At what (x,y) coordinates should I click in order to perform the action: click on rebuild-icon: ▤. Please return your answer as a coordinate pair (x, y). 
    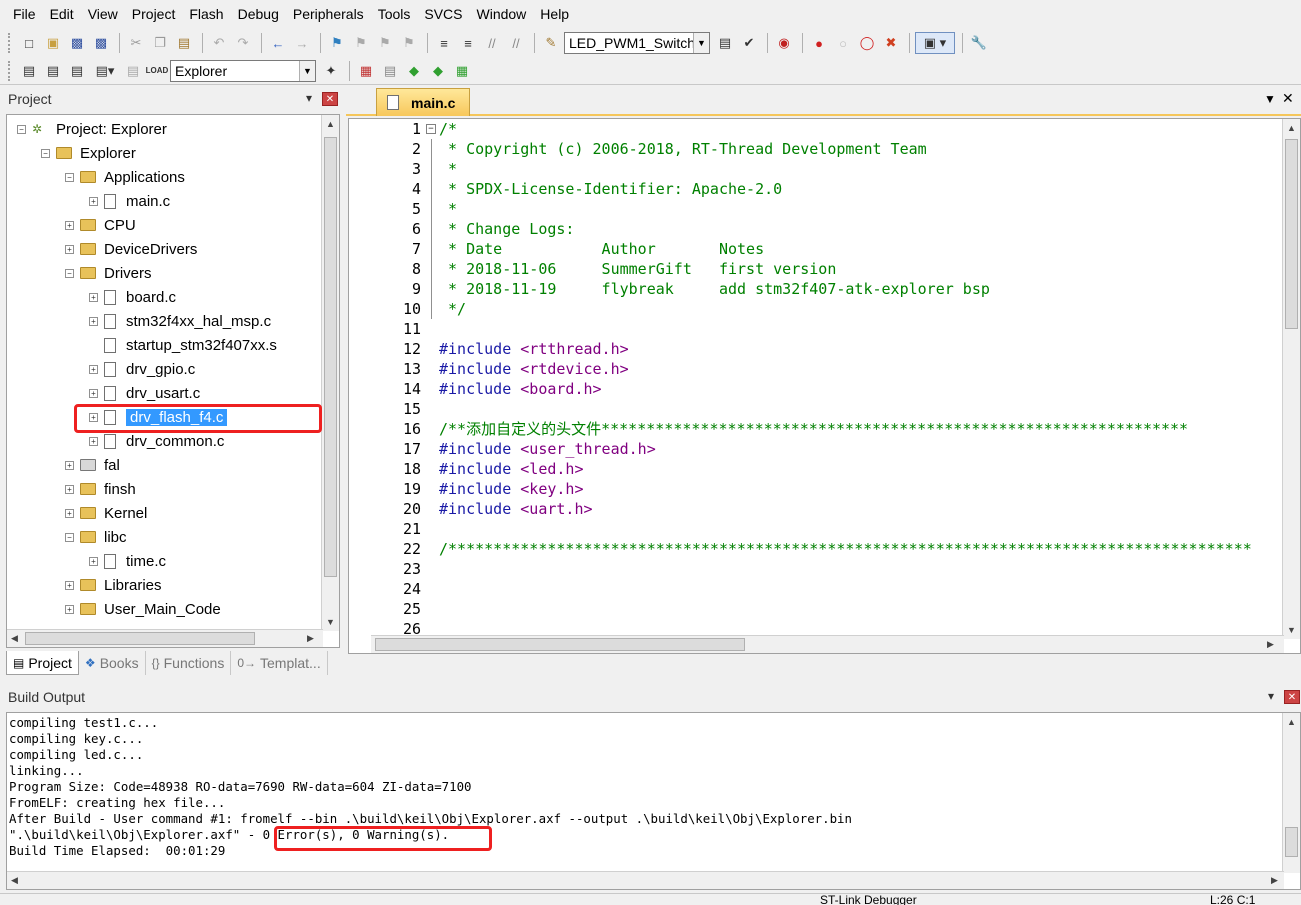
    Looking at the image, I should click on (77, 71).